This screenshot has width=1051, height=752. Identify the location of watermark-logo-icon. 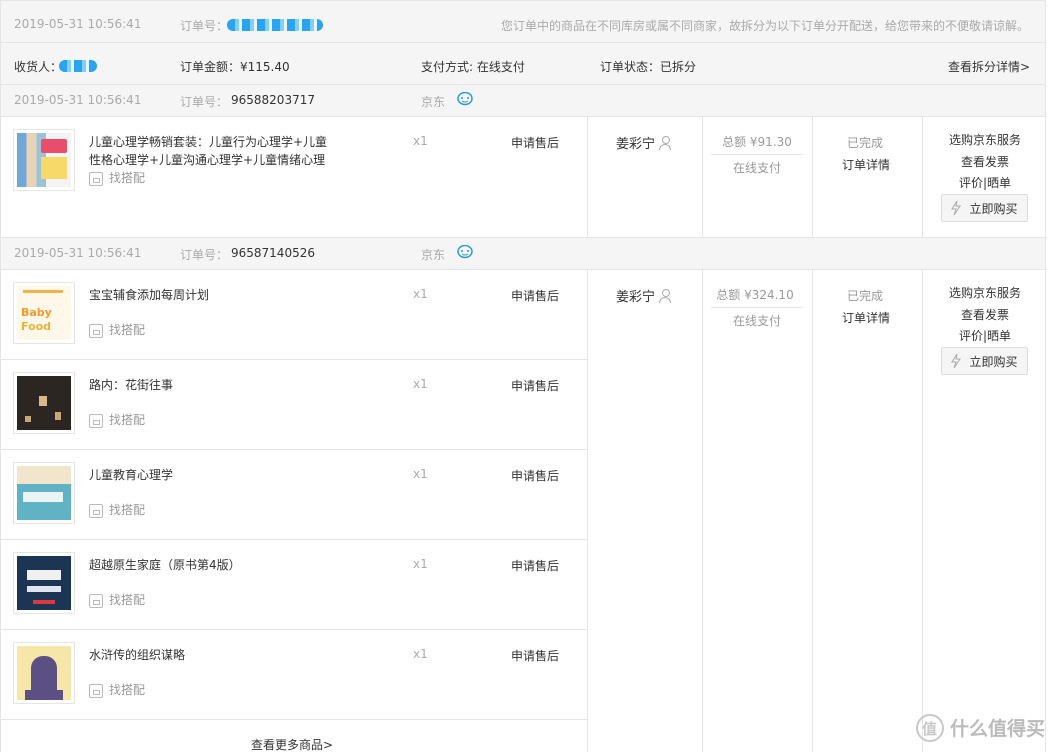
(929, 728).